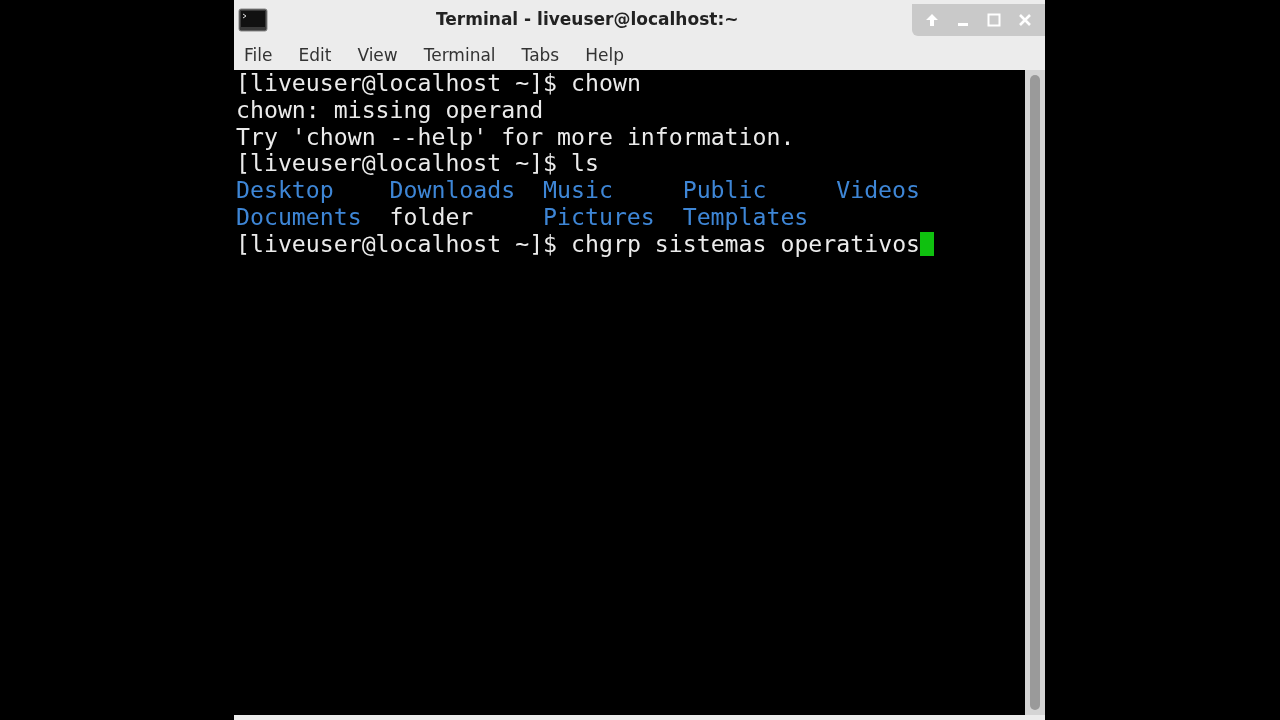  I want to click on command-text: chgrp sistemas operativos, so click(746, 243).